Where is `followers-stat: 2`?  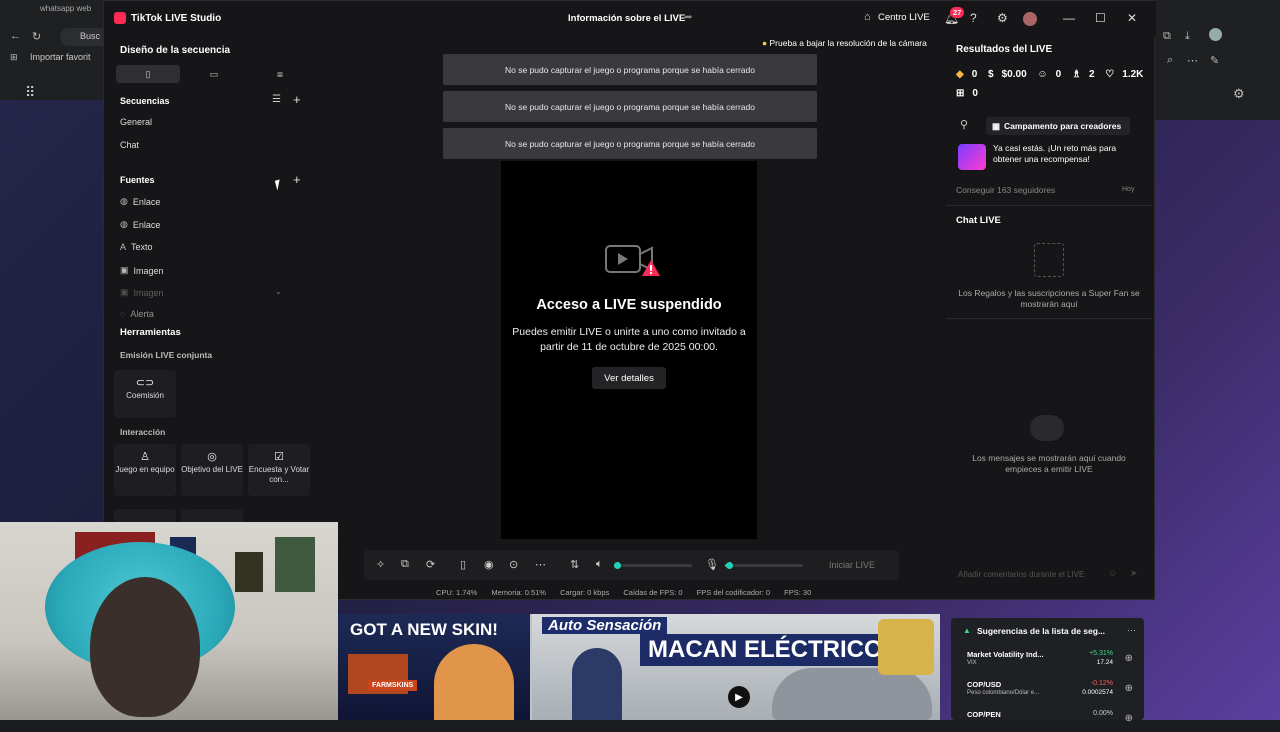 followers-stat: 2 is located at coordinates (1091, 74).